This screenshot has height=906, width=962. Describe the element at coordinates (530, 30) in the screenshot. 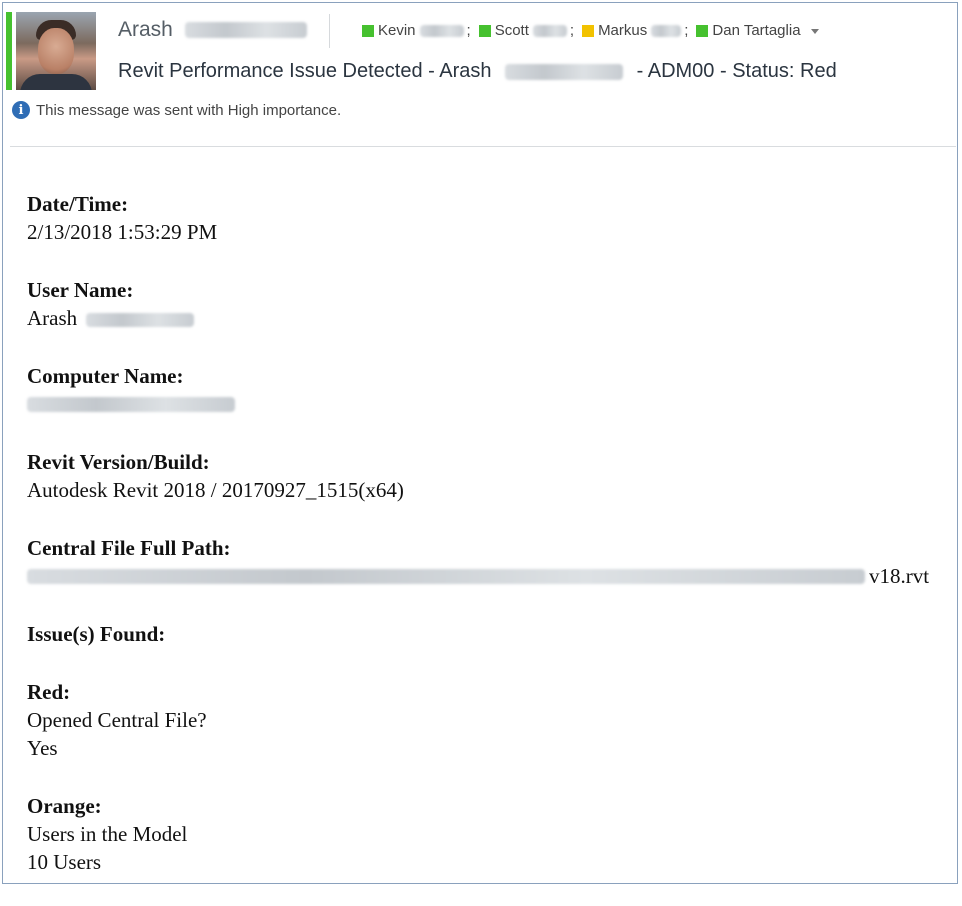

I see `recipient-scott: Scott ;` at that location.